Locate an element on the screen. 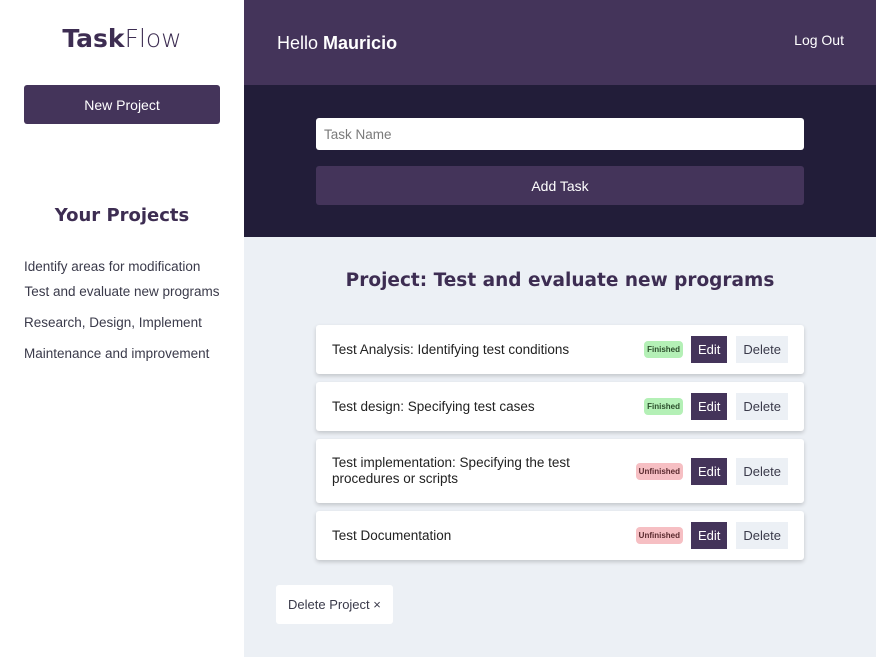  delete-project-button: Delete Project × is located at coordinates (334, 604).